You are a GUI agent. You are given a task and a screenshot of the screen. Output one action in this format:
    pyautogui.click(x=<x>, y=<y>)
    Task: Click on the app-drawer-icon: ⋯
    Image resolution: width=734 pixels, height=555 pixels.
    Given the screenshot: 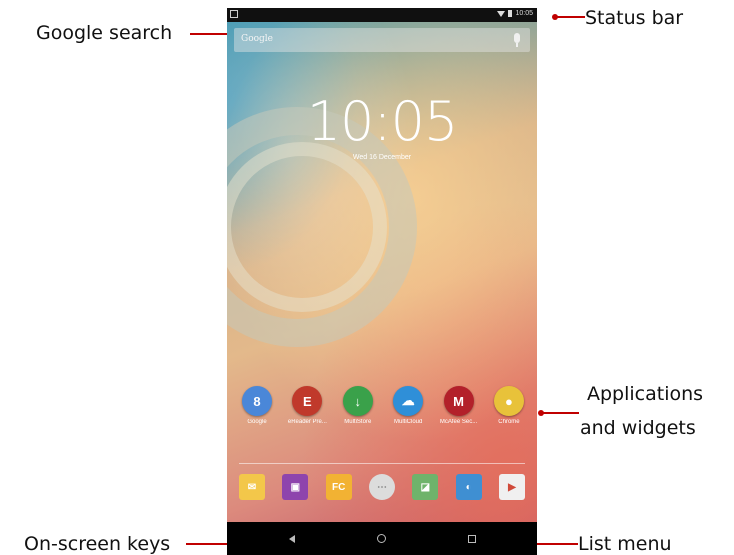 What is the action you would take?
    pyautogui.click(x=381, y=487)
    